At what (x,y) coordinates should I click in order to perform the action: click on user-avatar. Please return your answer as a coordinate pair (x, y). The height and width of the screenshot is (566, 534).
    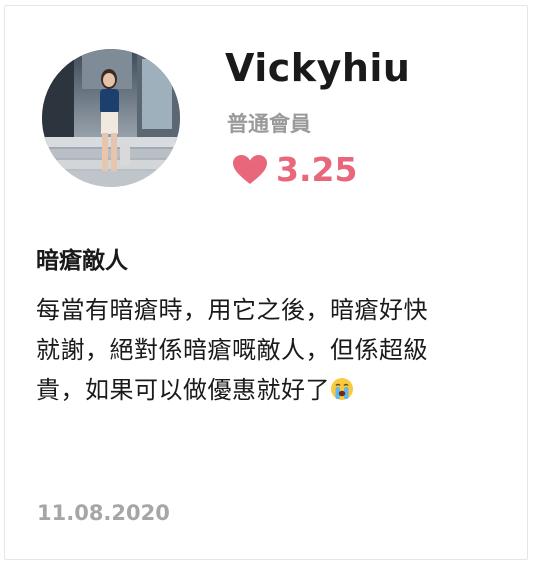
    Looking at the image, I should click on (111, 118).